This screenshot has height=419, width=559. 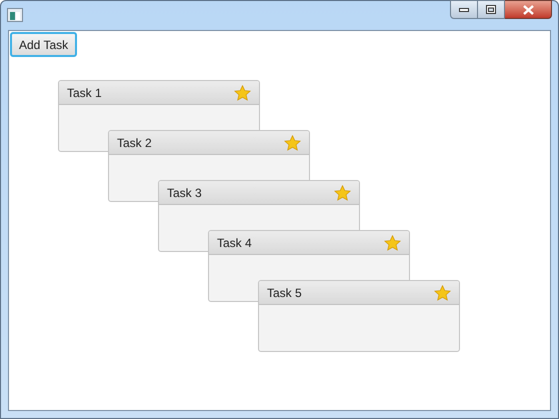 What do you see at coordinates (184, 193) in the screenshot?
I see `task-title: Task 3` at bounding box center [184, 193].